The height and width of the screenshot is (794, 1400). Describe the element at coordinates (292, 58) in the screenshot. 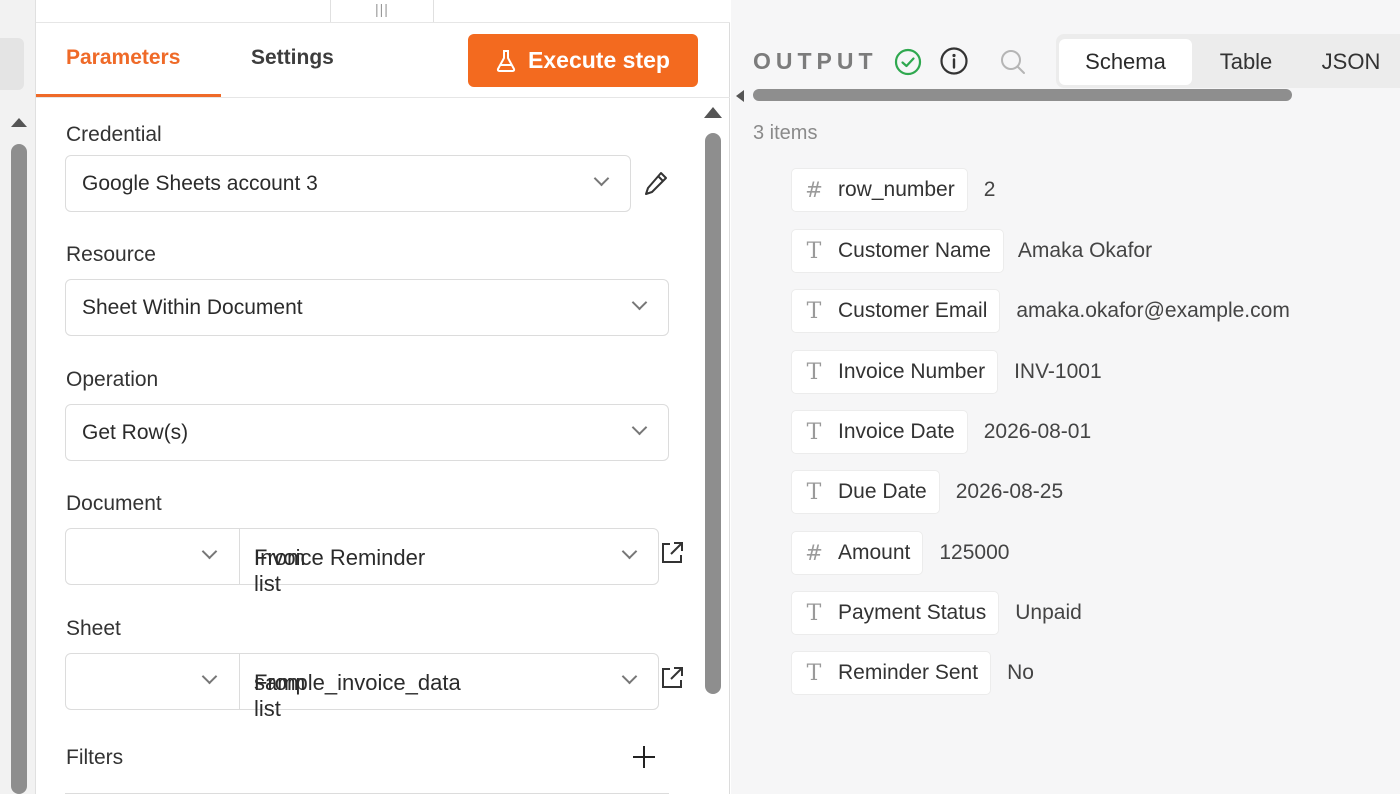

I see `tab-settings: Settings` at that location.